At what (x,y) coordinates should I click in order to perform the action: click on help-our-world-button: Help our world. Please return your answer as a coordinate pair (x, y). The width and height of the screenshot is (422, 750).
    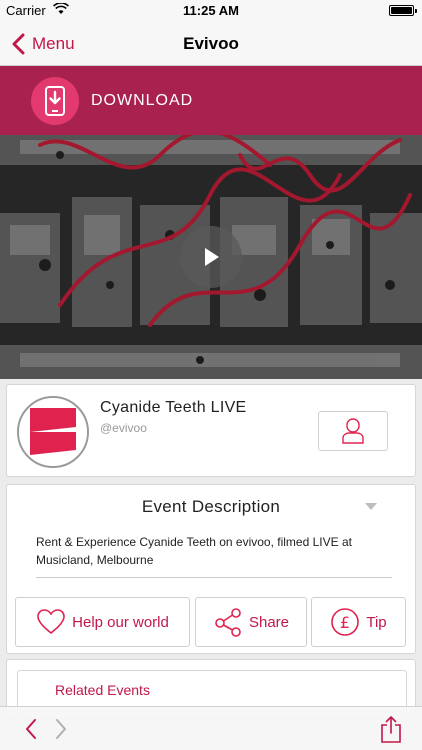
    Looking at the image, I should click on (102, 622).